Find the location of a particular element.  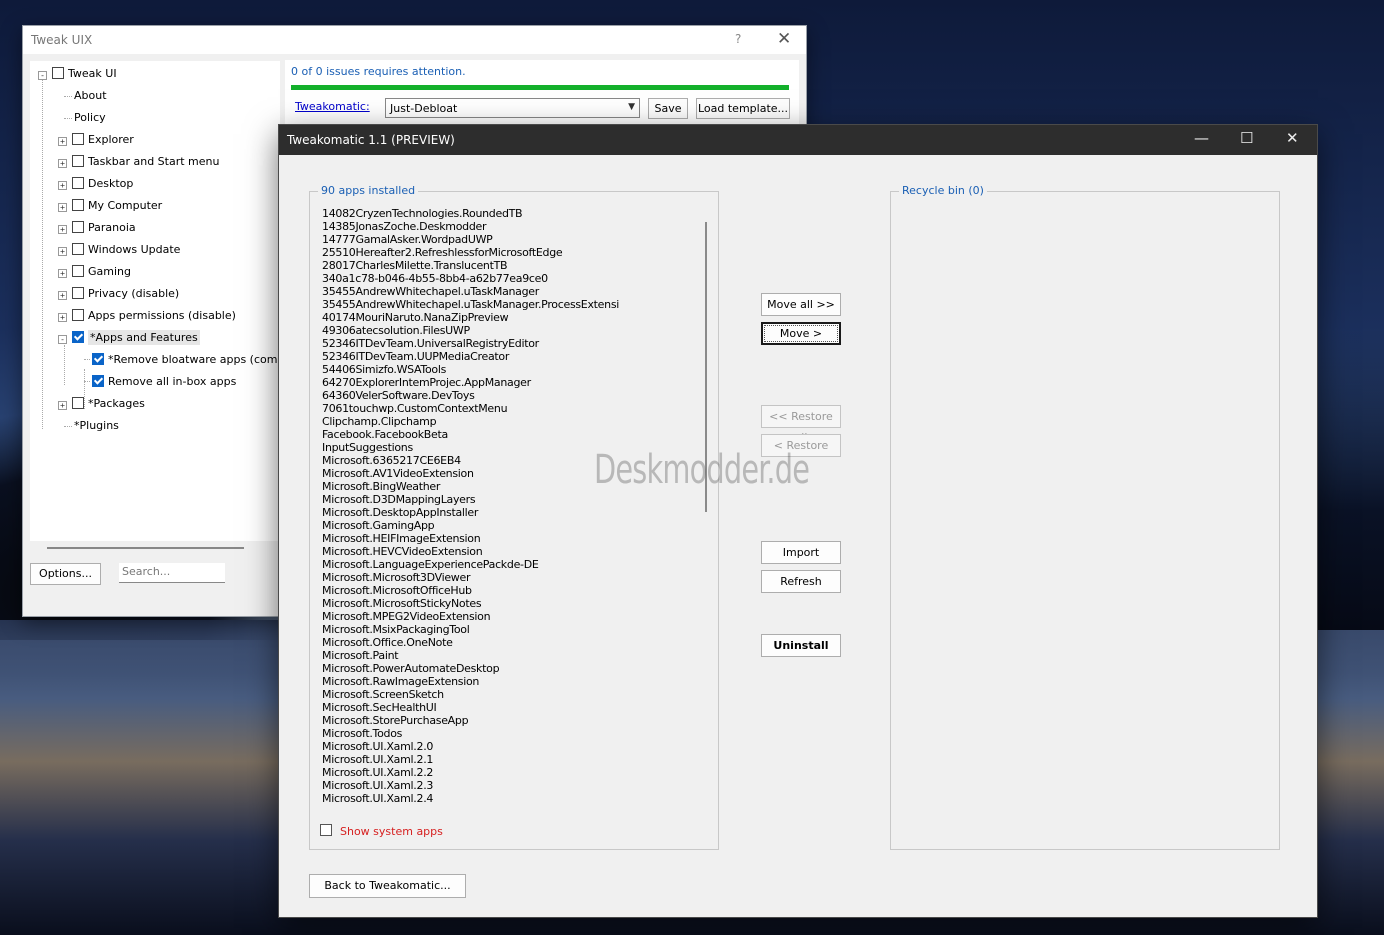

tree-item-windows-update: Windows Update is located at coordinates (126, 249).